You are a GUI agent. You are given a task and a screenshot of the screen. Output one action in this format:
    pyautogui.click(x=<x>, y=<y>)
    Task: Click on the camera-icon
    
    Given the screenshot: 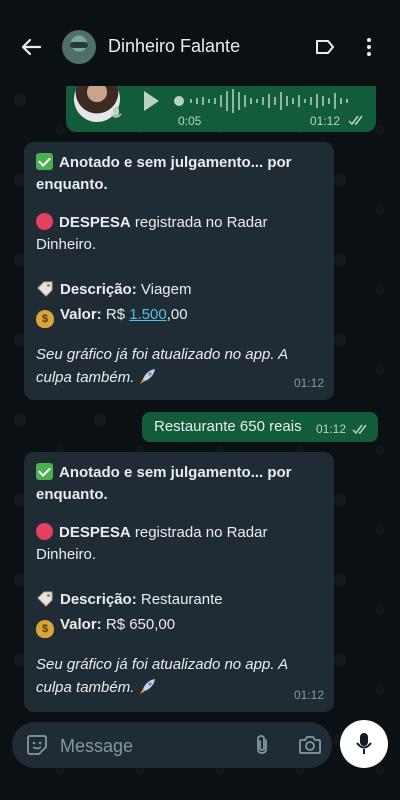 What is the action you would take?
    pyautogui.click(x=310, y=745)
    